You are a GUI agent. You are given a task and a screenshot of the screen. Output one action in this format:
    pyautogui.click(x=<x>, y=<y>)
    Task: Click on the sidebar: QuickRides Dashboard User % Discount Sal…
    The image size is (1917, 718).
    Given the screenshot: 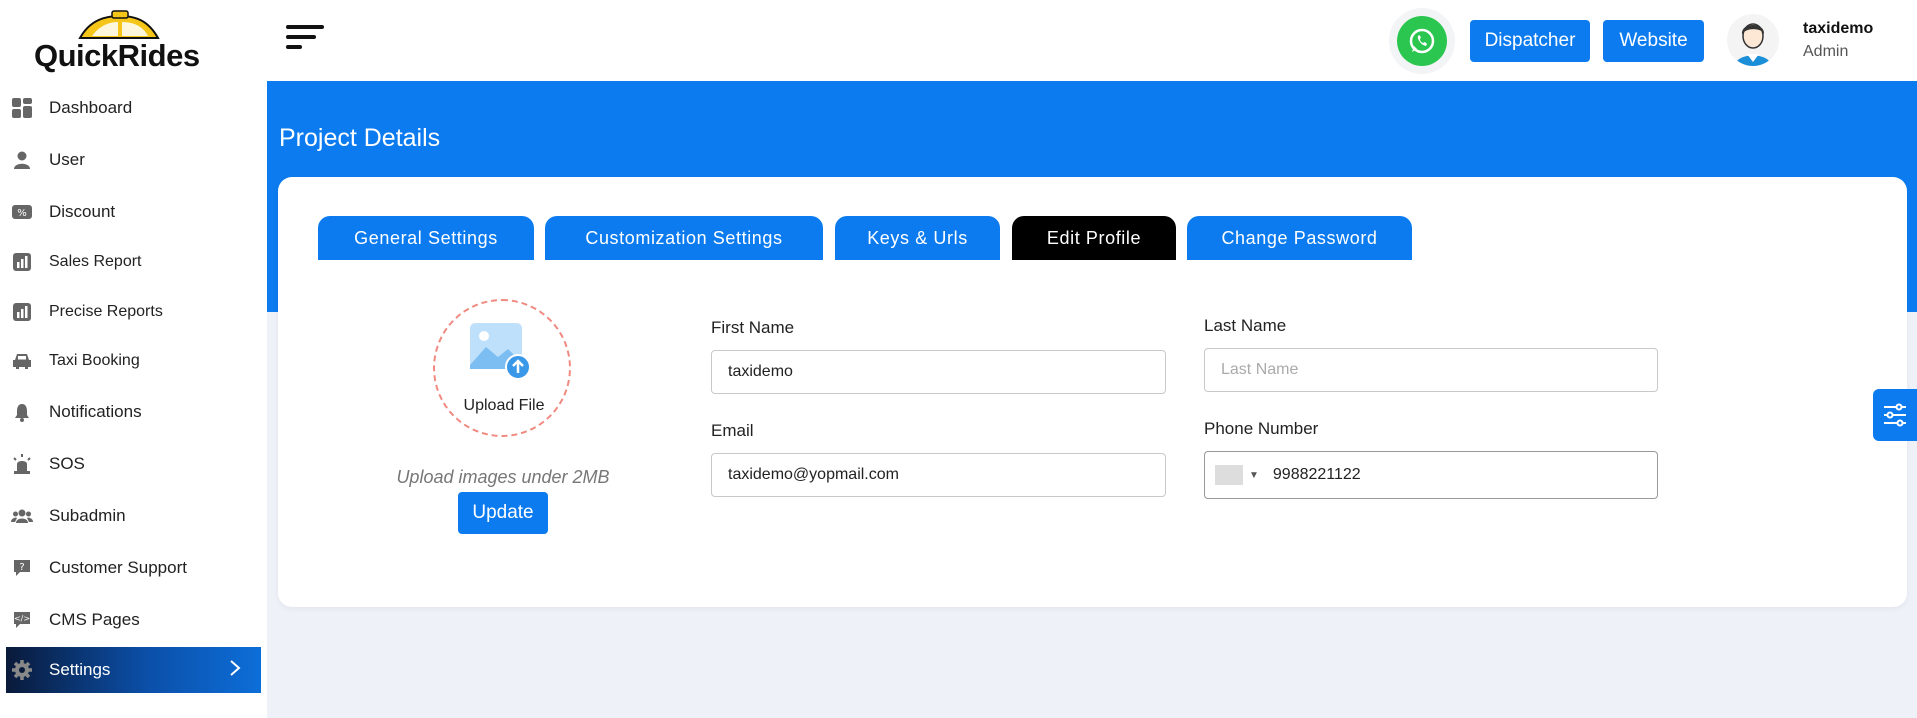 What is the action you would take?
    pyautogui.click(x=133, y=359)
    